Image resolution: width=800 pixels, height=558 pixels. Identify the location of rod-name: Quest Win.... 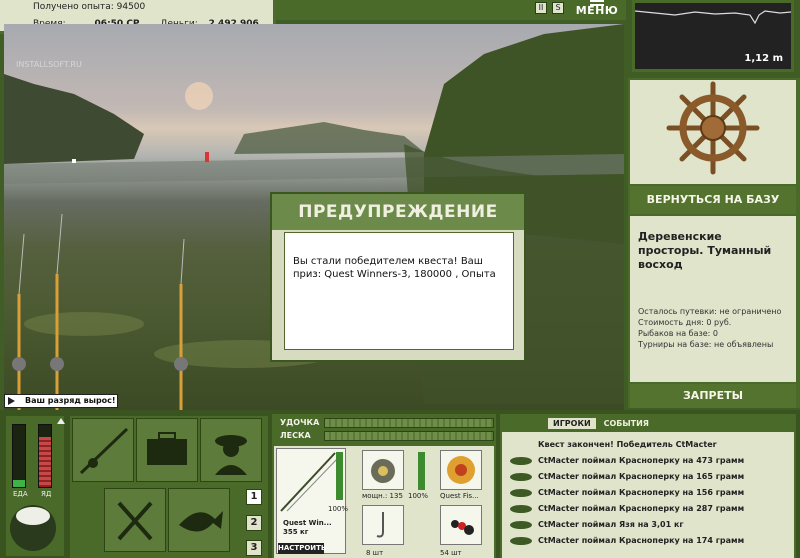
(307, 523).